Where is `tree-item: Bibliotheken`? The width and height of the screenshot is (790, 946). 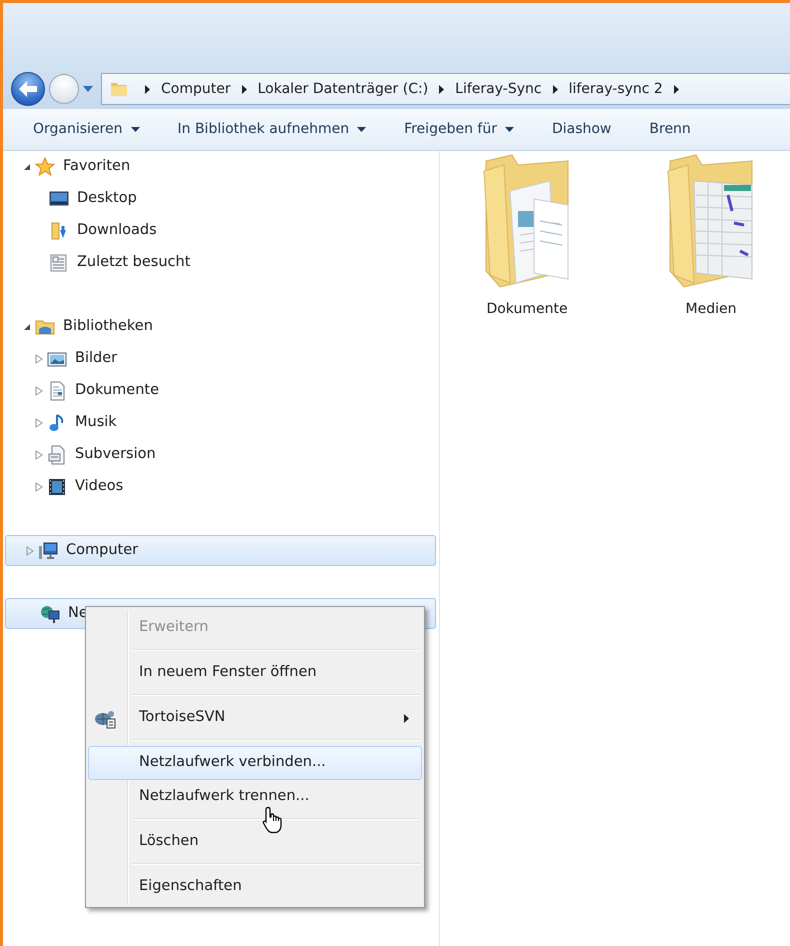
tree-item: Bibliotheken is located at coordinates (108, 327).